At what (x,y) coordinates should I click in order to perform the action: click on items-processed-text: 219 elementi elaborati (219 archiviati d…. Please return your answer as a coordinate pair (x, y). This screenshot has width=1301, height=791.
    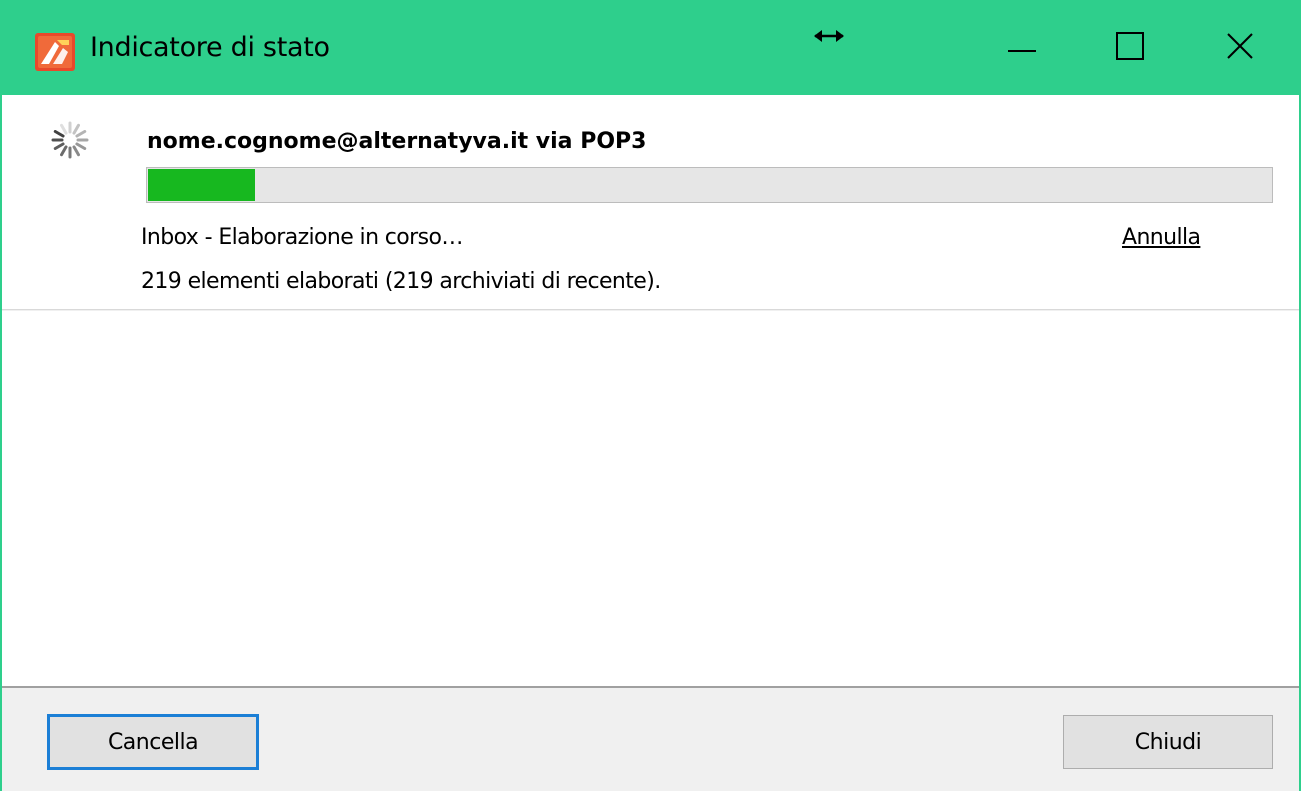
    Looking at the image, I should click on (401, 281).